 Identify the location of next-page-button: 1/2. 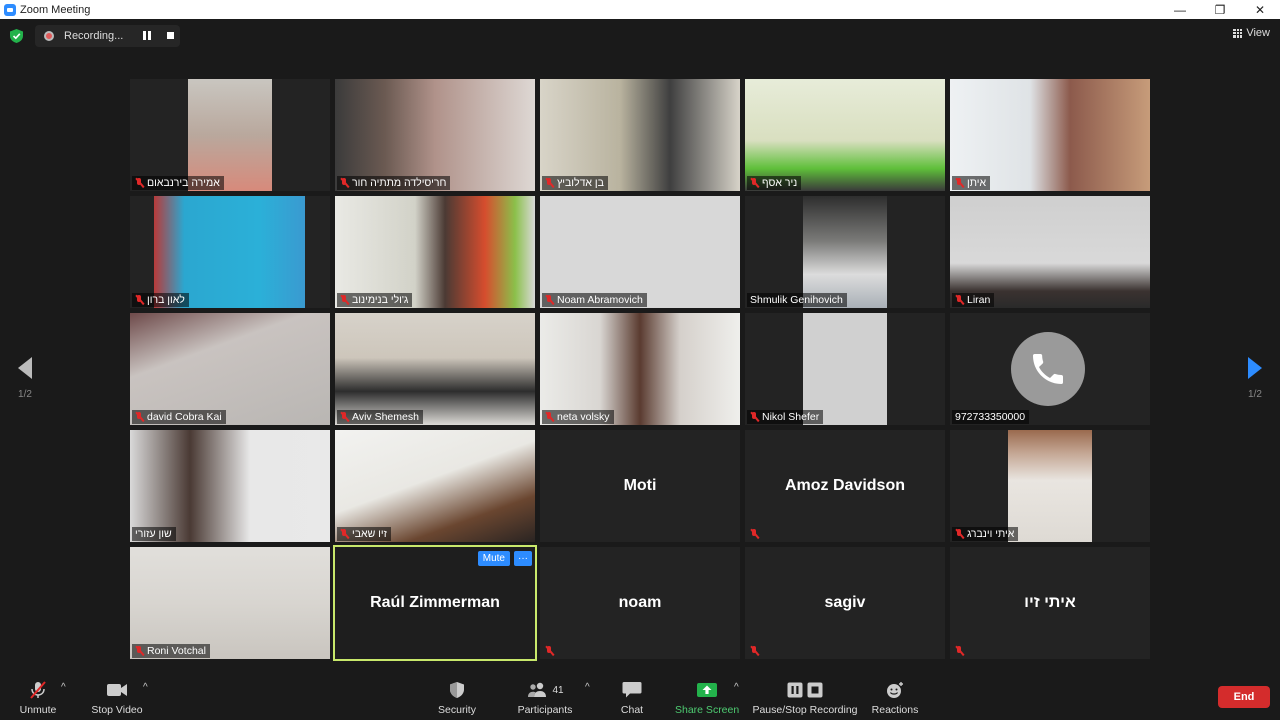
(1255, 378).